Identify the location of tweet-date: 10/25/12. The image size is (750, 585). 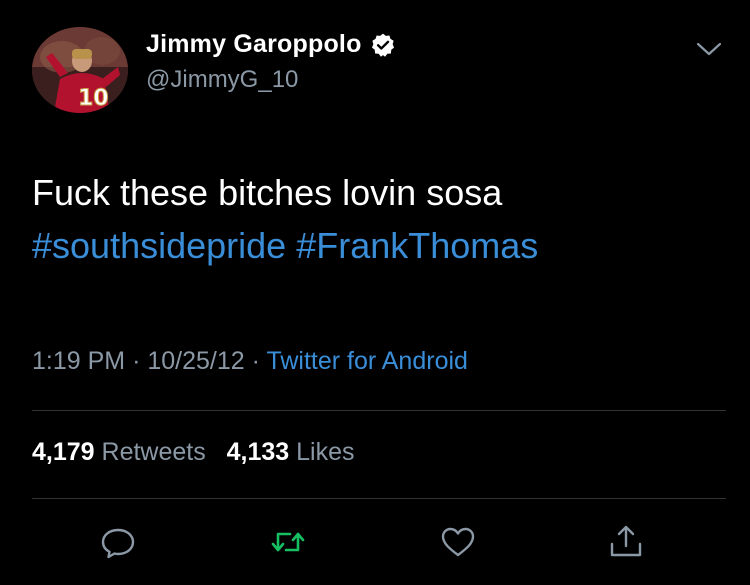
(195, 361).